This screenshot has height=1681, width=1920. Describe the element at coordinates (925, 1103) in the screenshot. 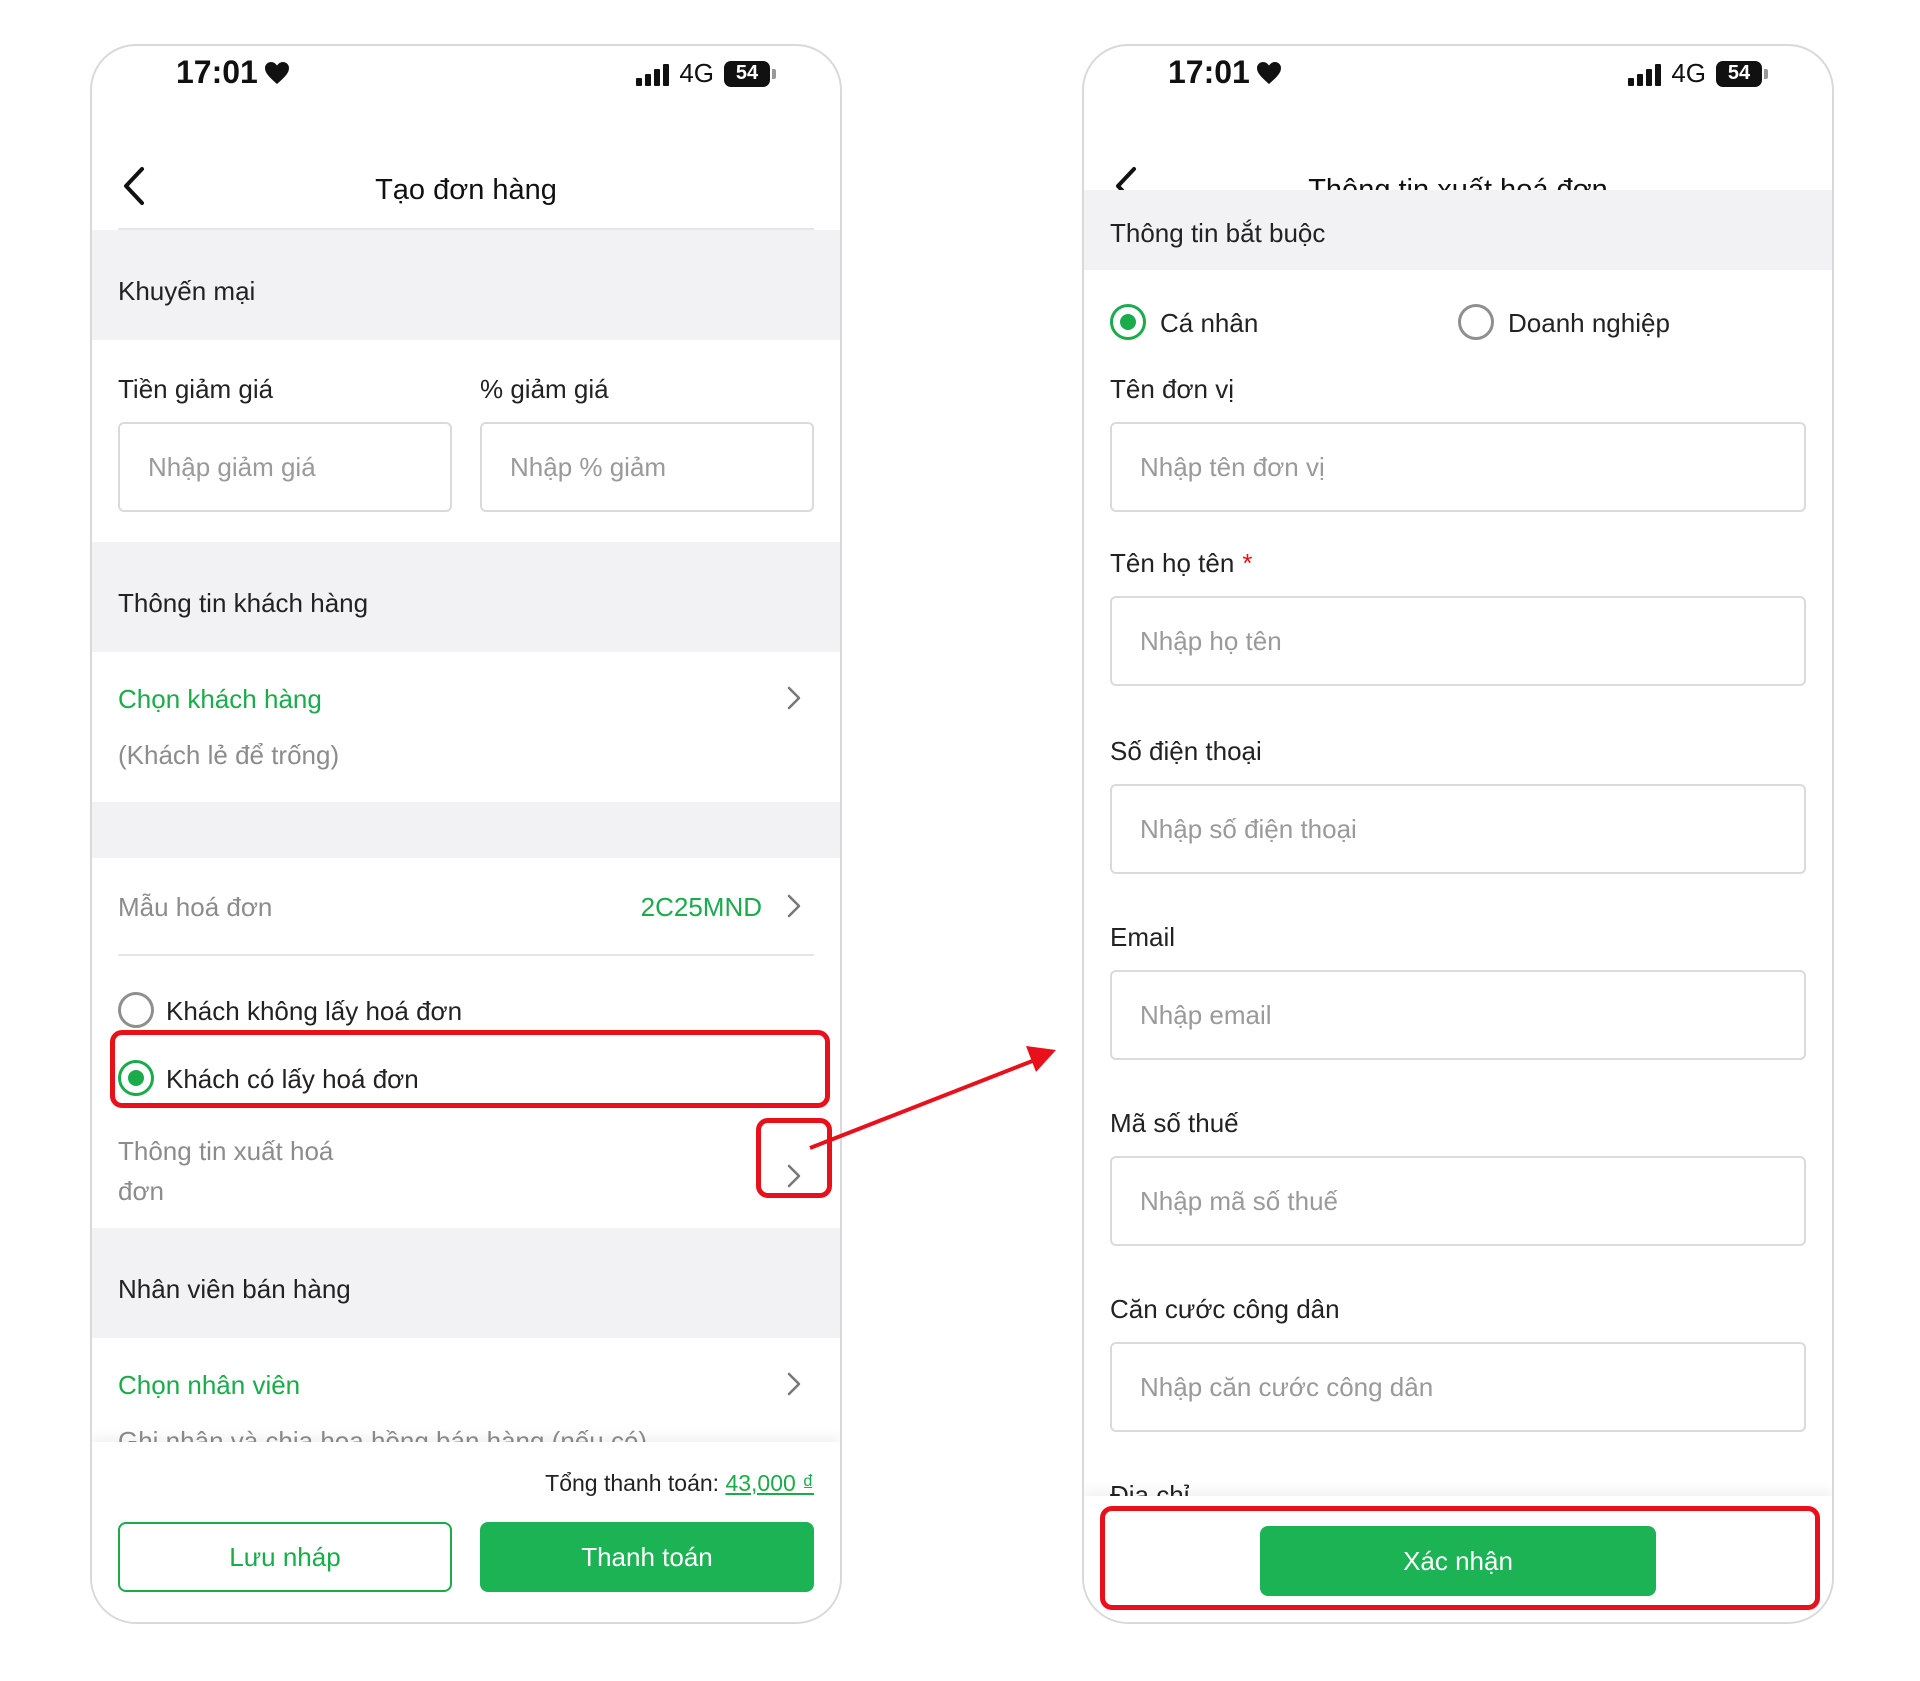

I see `arrow-line` at that location.